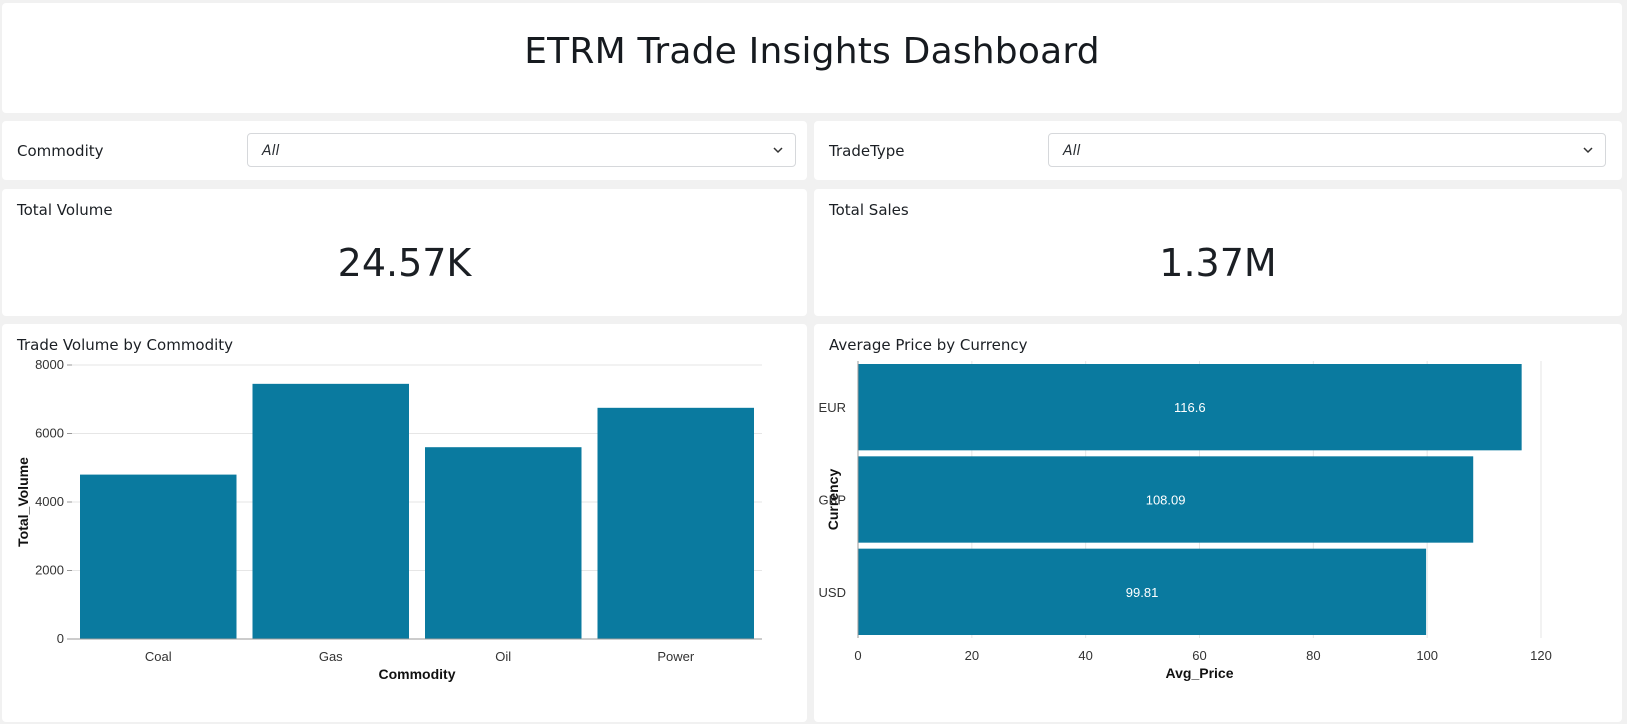  What do you see at coordinates (60, 638) in the screenshot?
I see `y-tick-label: 0` at bounding box center [60, 638].